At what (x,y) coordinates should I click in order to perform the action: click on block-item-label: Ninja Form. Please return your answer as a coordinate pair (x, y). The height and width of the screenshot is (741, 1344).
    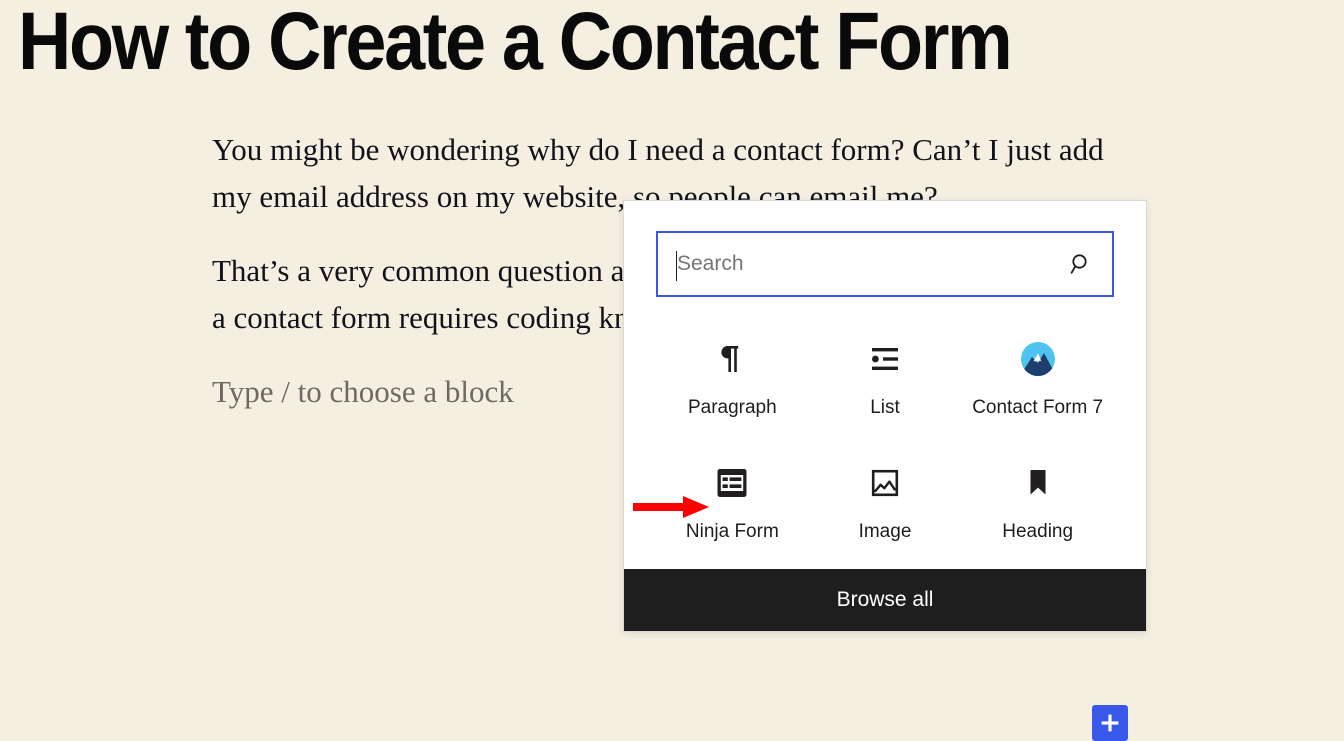
    Looking at the image, I should click on (732, 531).